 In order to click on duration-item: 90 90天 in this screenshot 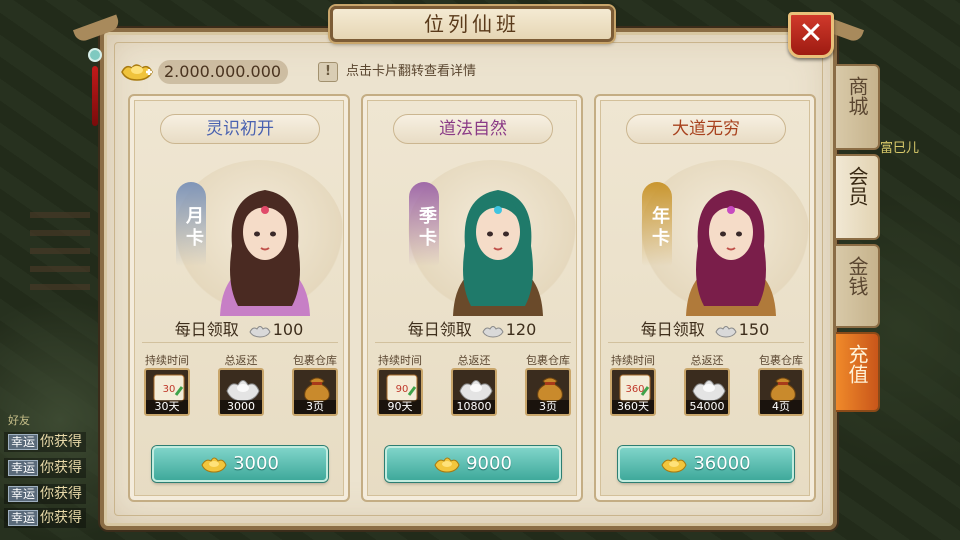, I will do `click(400, 392)`.